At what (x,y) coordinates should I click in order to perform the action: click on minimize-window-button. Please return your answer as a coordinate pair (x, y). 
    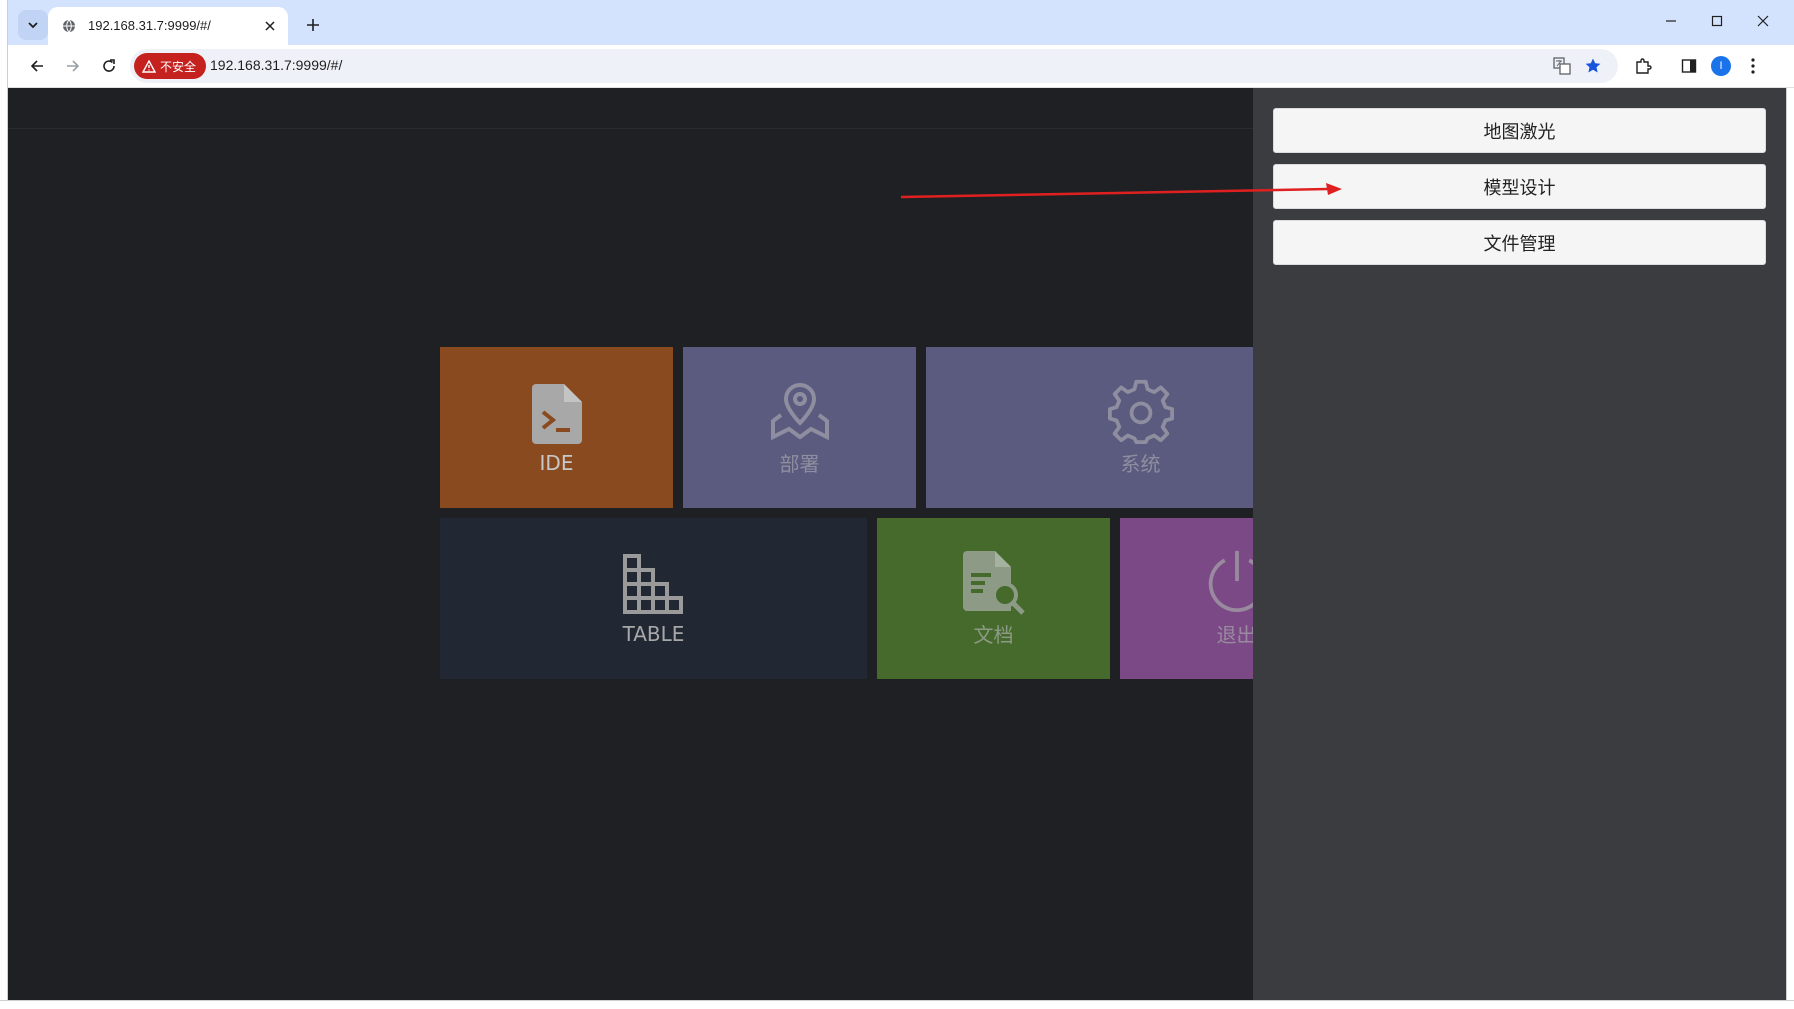
    Looking at the image, I should click on (1671, 21).